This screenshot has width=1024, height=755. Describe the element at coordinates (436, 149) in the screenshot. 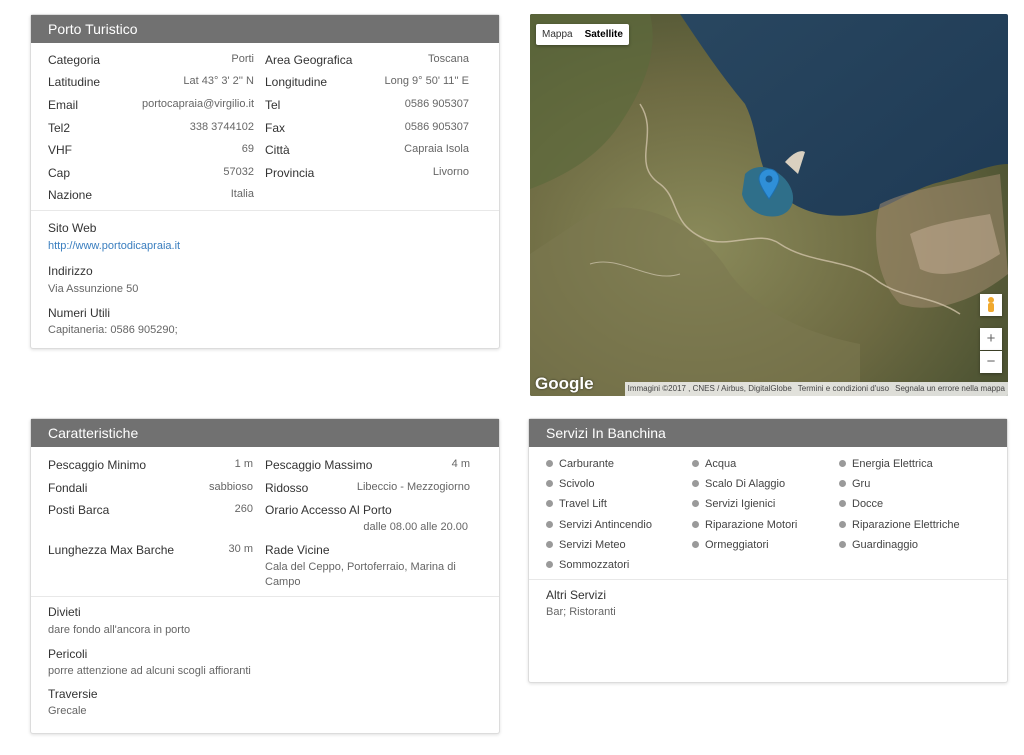

I see `info-value: Capraia Isola` at that location.